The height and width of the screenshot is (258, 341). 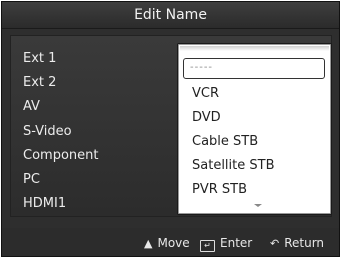 I want to click on source-item-av: AV, so click(x=31, y=107).